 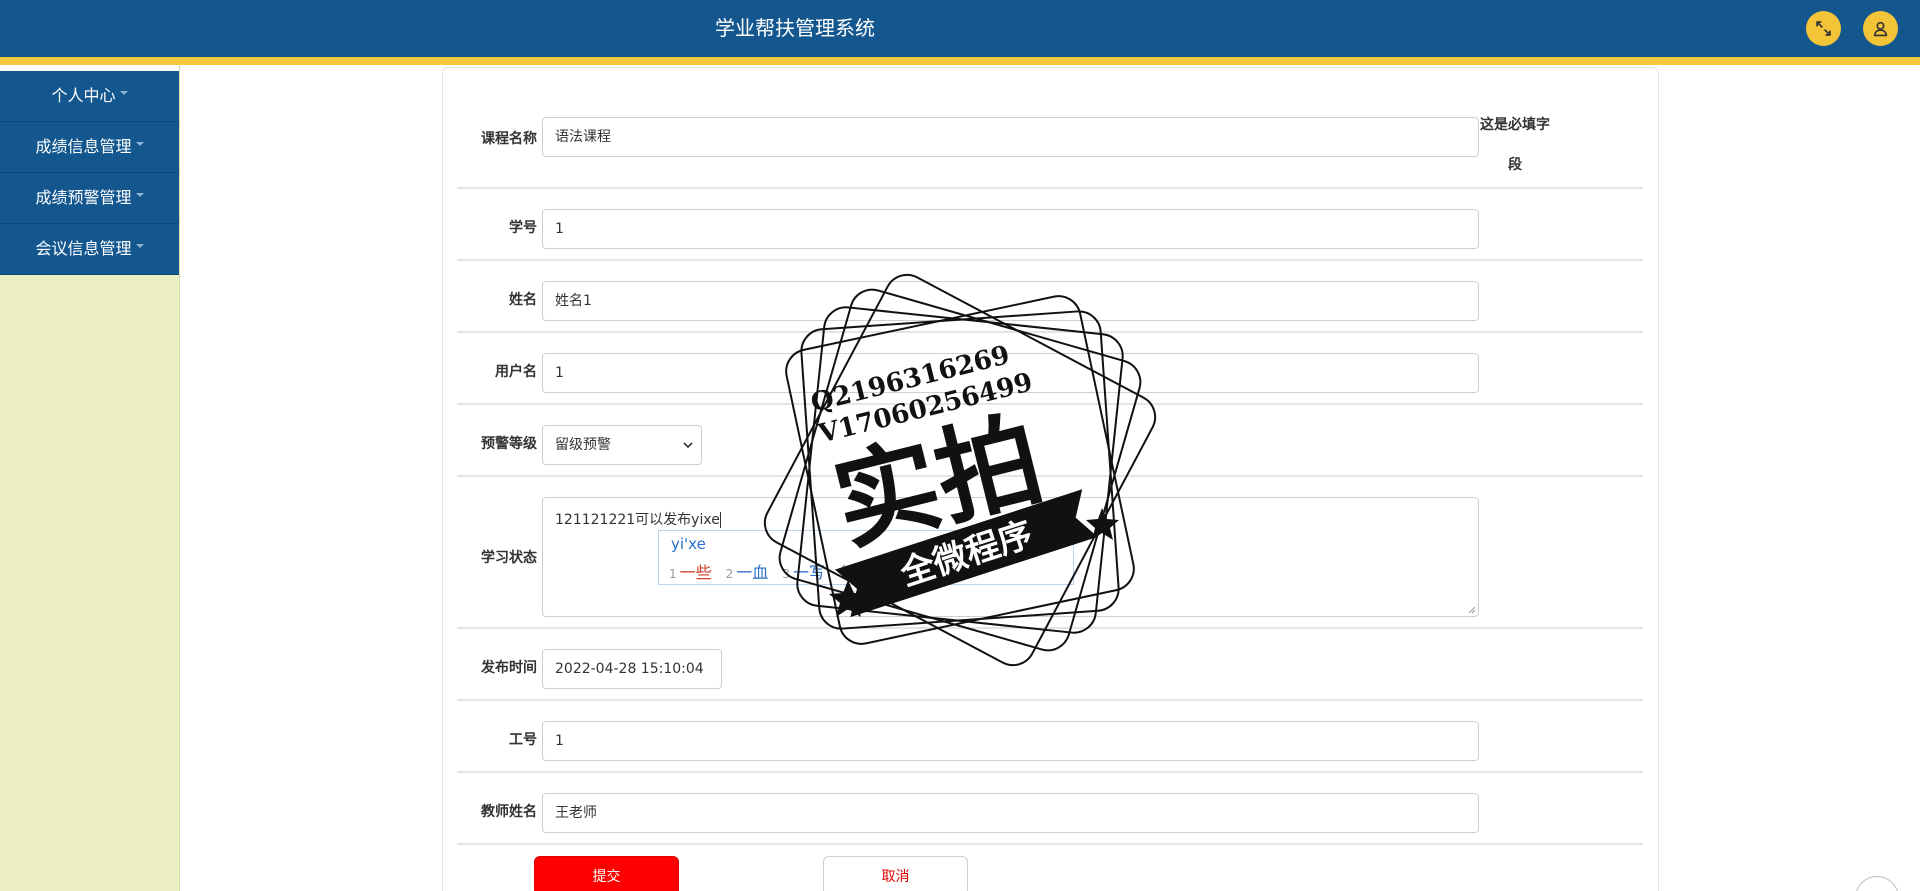 I want to click on sidebar-item-label: 个人中心, so click(x=83, y=95).